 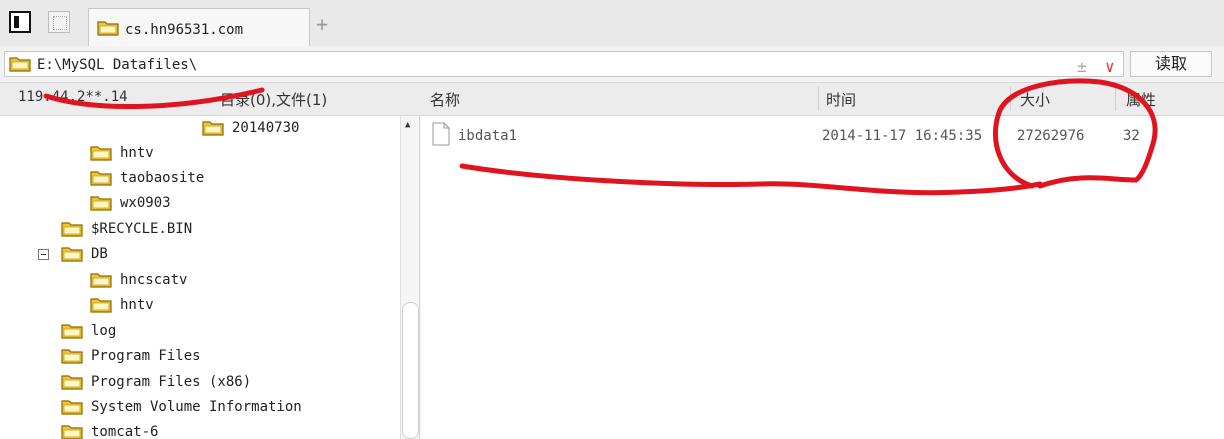 What do you see at coordinates (117, 65) in the screenshot?
I see `path-text: E:\MySQL Datafiles\` at bounding box center [117, 65].